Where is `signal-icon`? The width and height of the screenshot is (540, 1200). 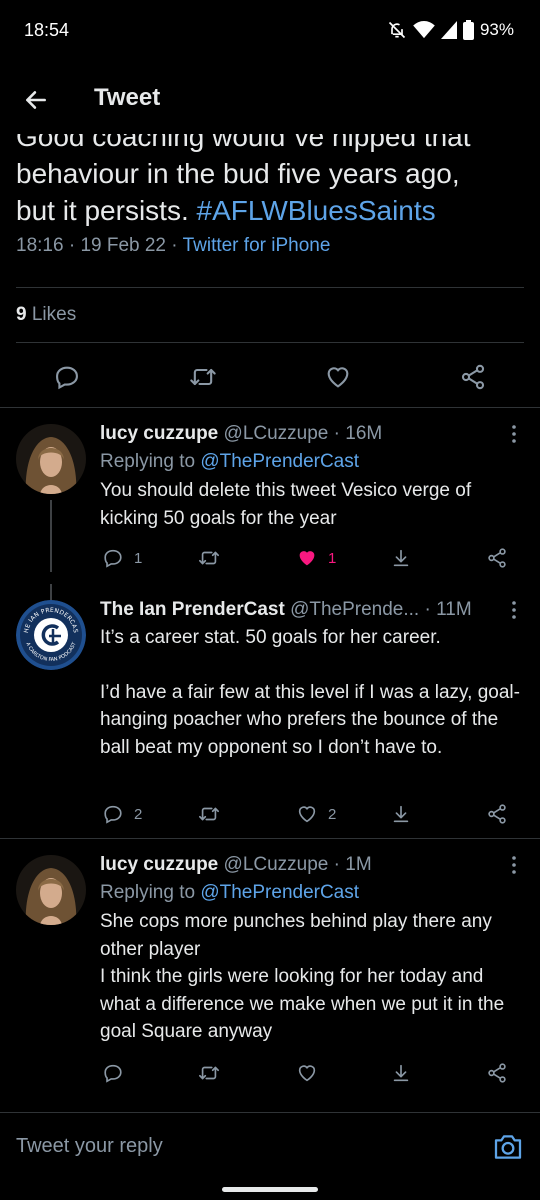
signal-icon is located at coordinates (448, 30).